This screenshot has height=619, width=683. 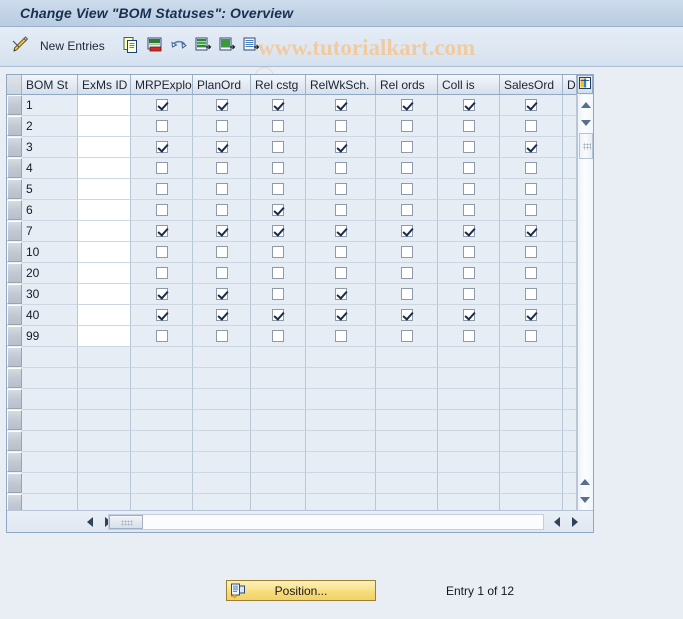 What do you see at coordinates (104, 85) in the screenshot?
I see `column-header-exms_id: ExMs ID` at bounding box center [104, 85].